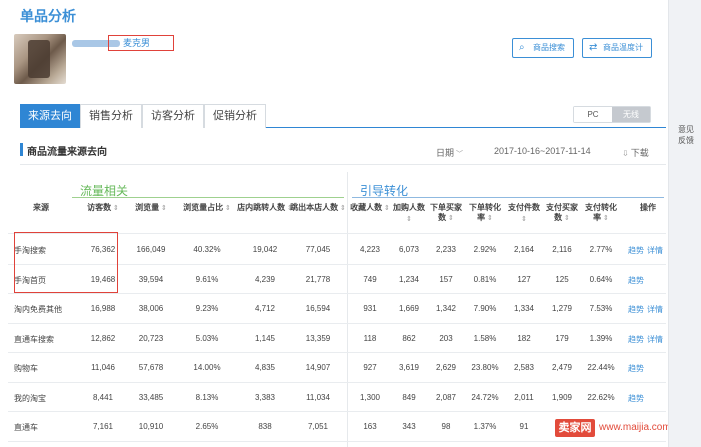  Describe the element at coordinates (151, 426) in the screenshot. I see `cell-pageviews: 10,910` at that location.